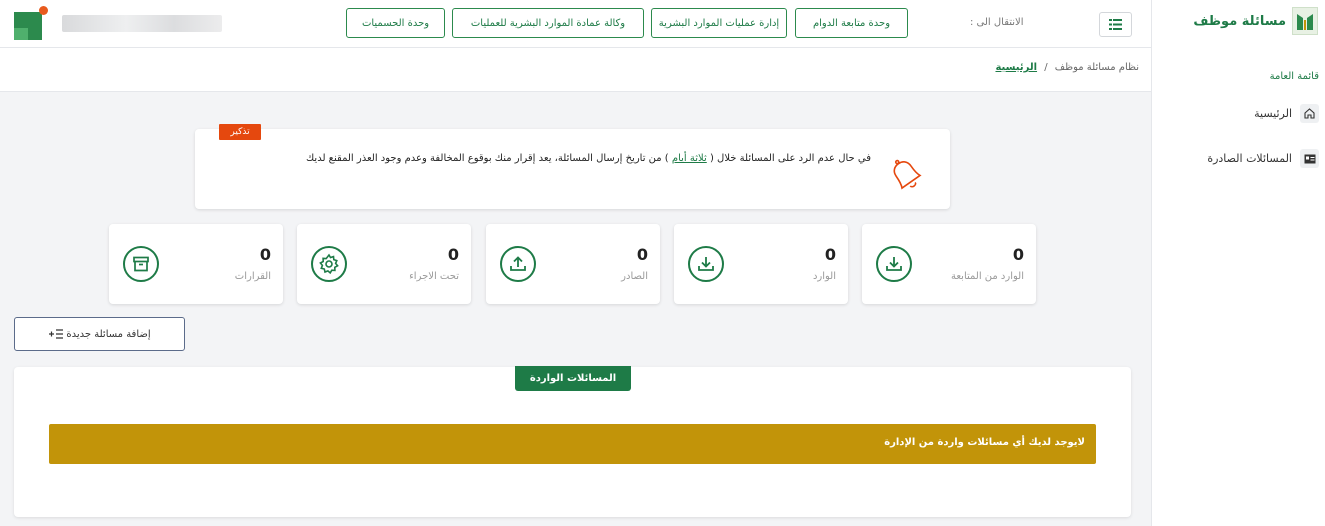  What do you see at coordinates (1305, 21) in the screenshot?
I see `university-logo` at bounding box center [1305, 21].